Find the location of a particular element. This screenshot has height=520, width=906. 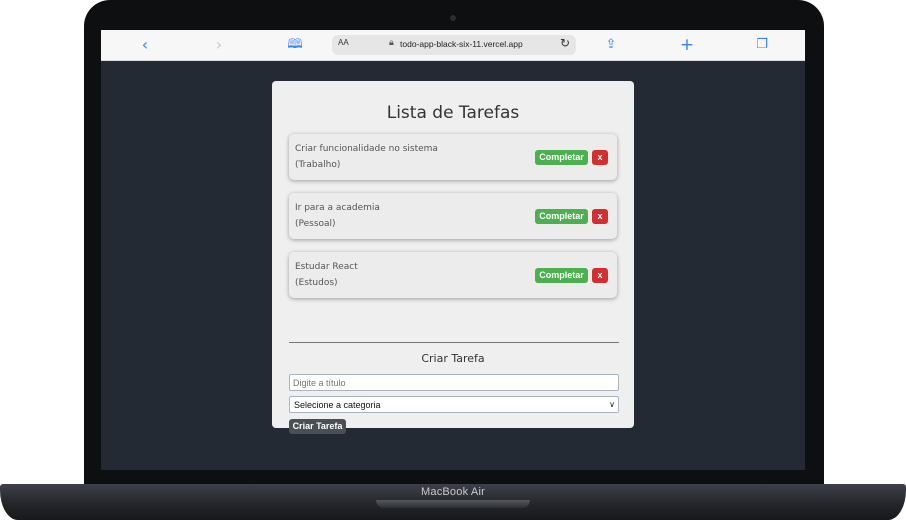

task-item: Ir para a academia (Pessoal) Completar x is located at coordinates (453, 216).